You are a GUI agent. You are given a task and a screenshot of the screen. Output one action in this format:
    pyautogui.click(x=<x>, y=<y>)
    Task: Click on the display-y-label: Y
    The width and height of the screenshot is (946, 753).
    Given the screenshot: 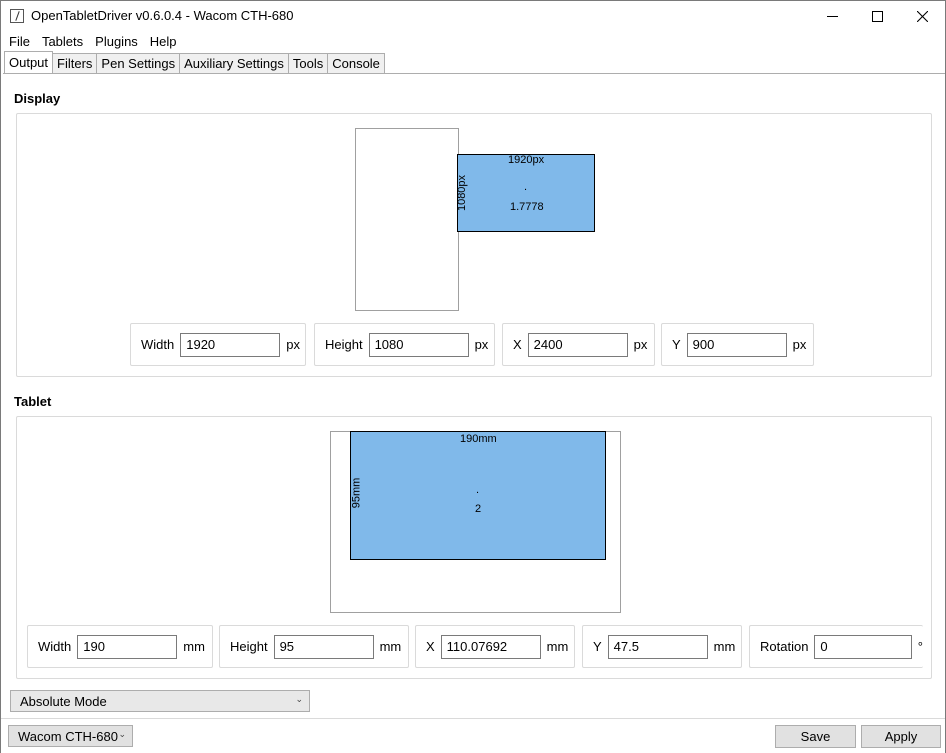 What is the action you would take?
    pyautogui.click(x=676, y=344)
    